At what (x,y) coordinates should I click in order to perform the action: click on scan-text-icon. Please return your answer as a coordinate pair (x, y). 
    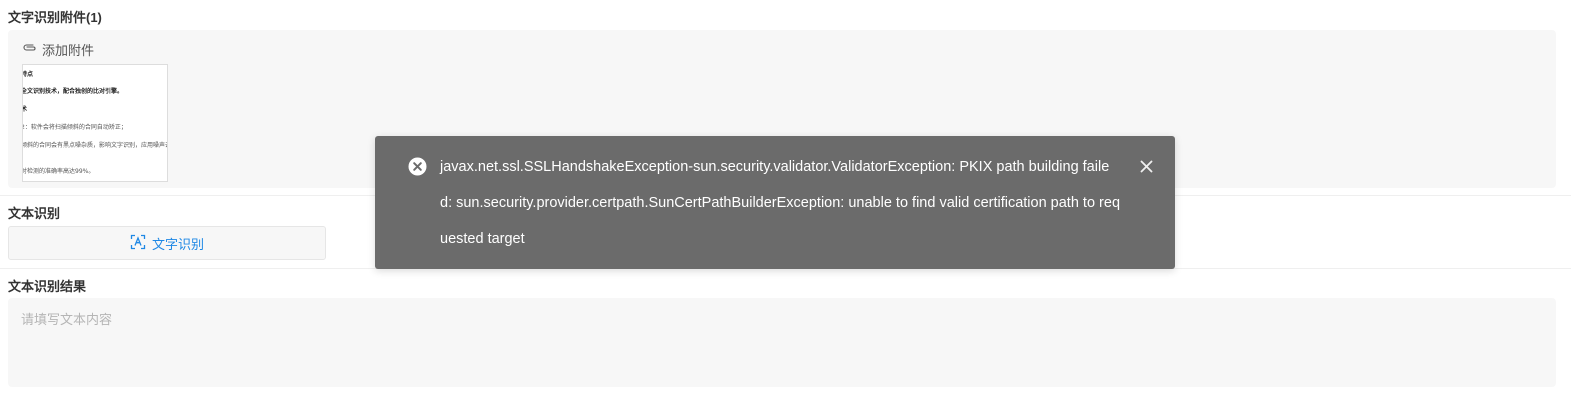
    Looking at the image, I should click on (138, 243).